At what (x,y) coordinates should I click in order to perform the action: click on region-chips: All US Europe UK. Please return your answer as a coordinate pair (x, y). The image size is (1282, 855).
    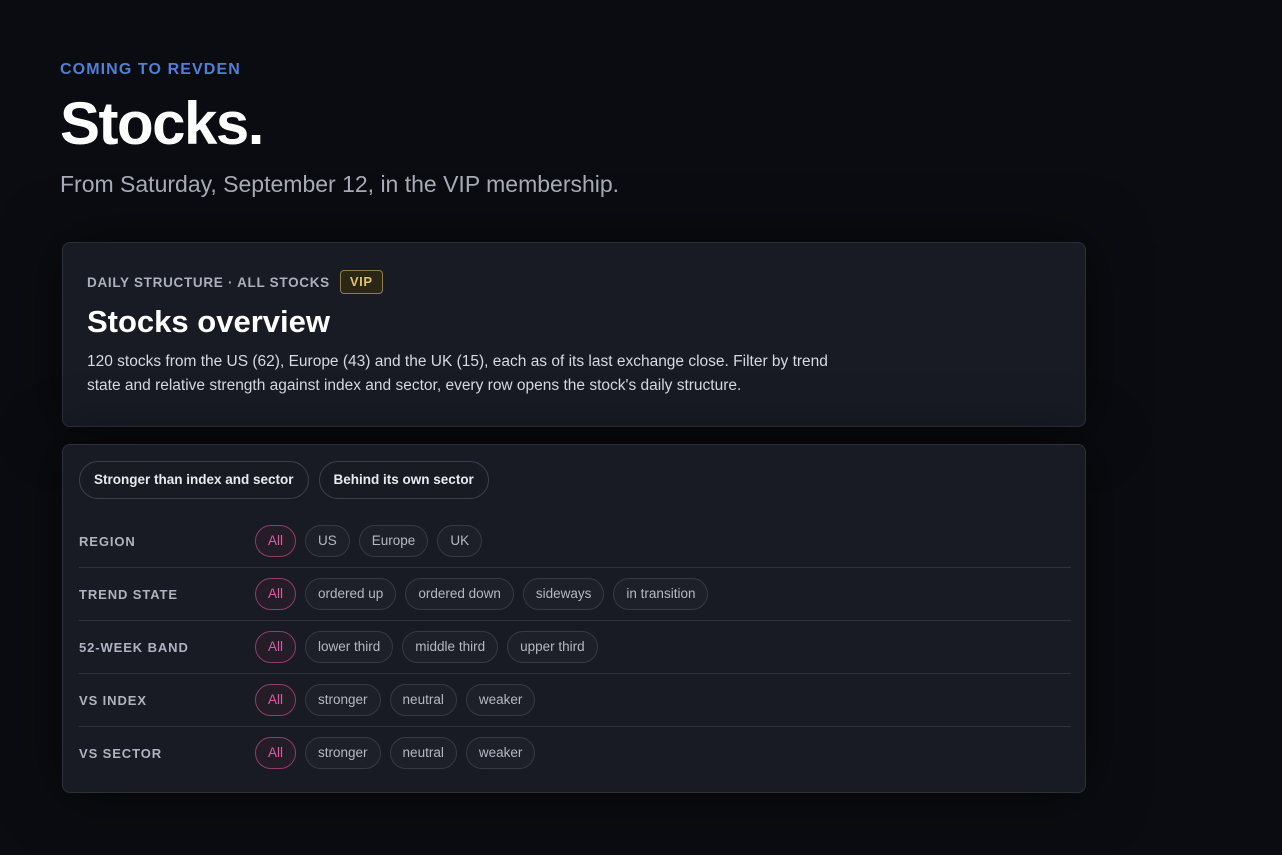
    Looking at the image, I should click on (369, 541).